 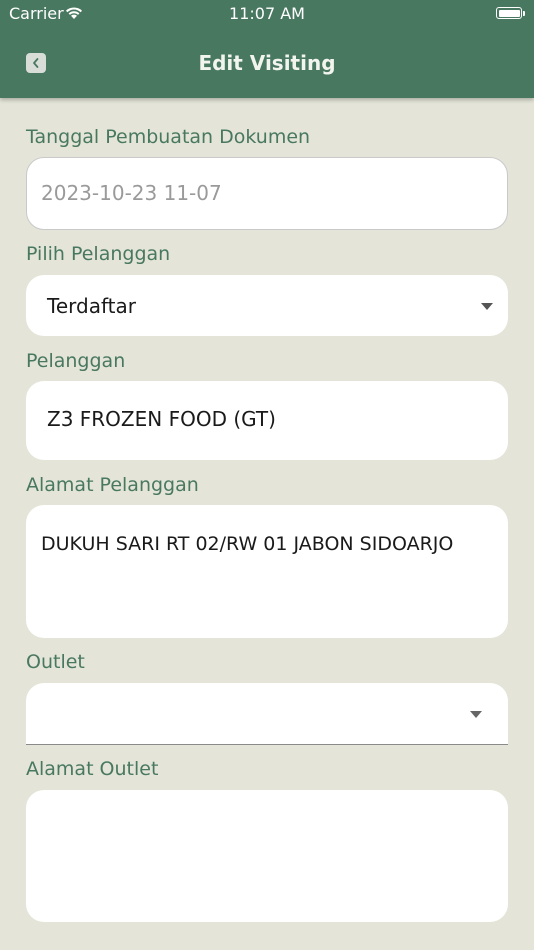 What do you see at coordinates (267, 49) in the screenshot?
I see `app-header: Carrier 11:07 AM Edit Visiting` at bounding box center [267, 49].